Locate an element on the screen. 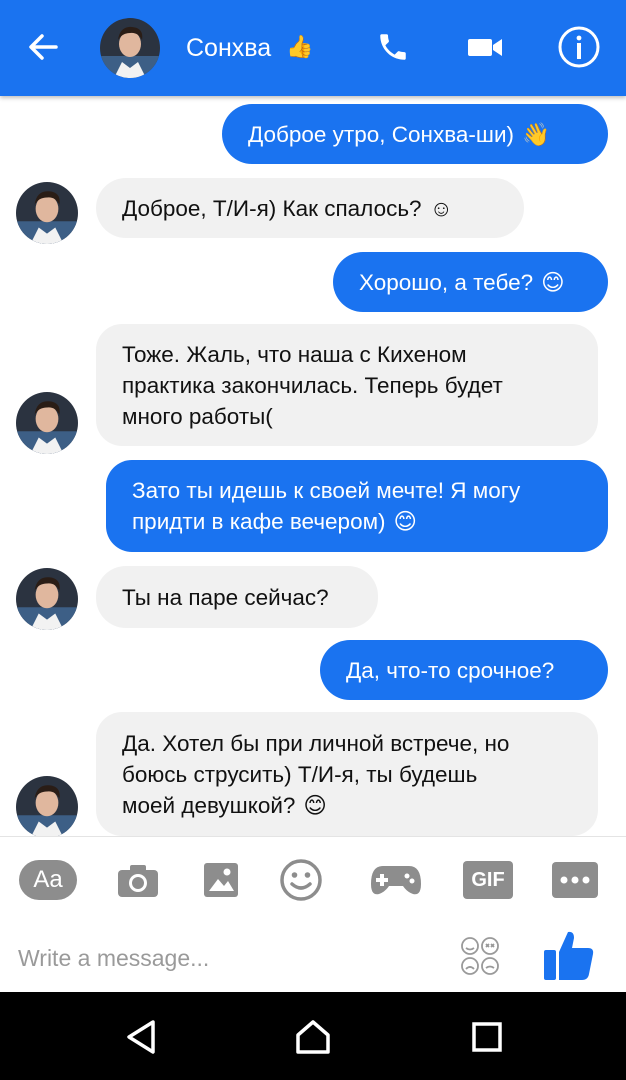 The height and width of the screenshot is (1080, 626). message-line-group: придти в кафе вечером) 😊 is located at coordinates (274, 521).